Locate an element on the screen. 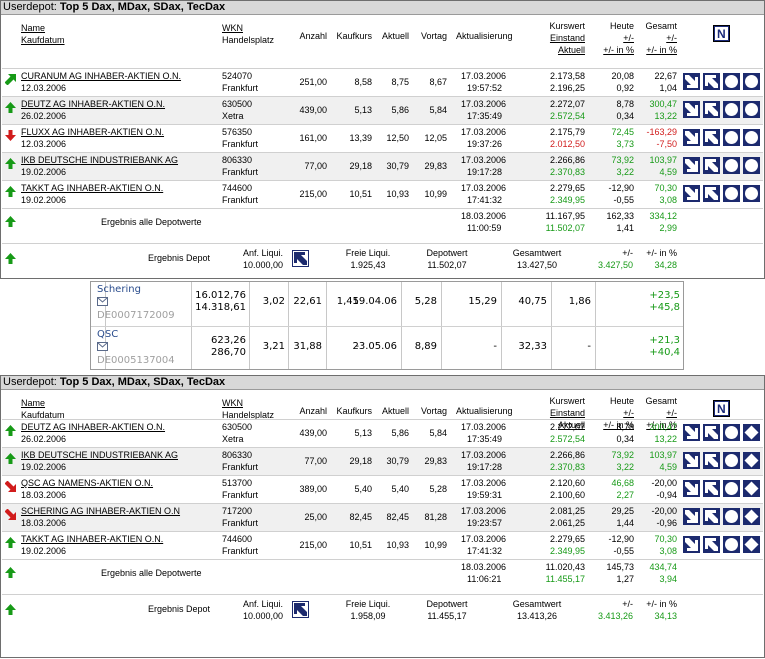 The image size is (765, 659). heute-pct: 0,34 is located at coordinates (625, 116).